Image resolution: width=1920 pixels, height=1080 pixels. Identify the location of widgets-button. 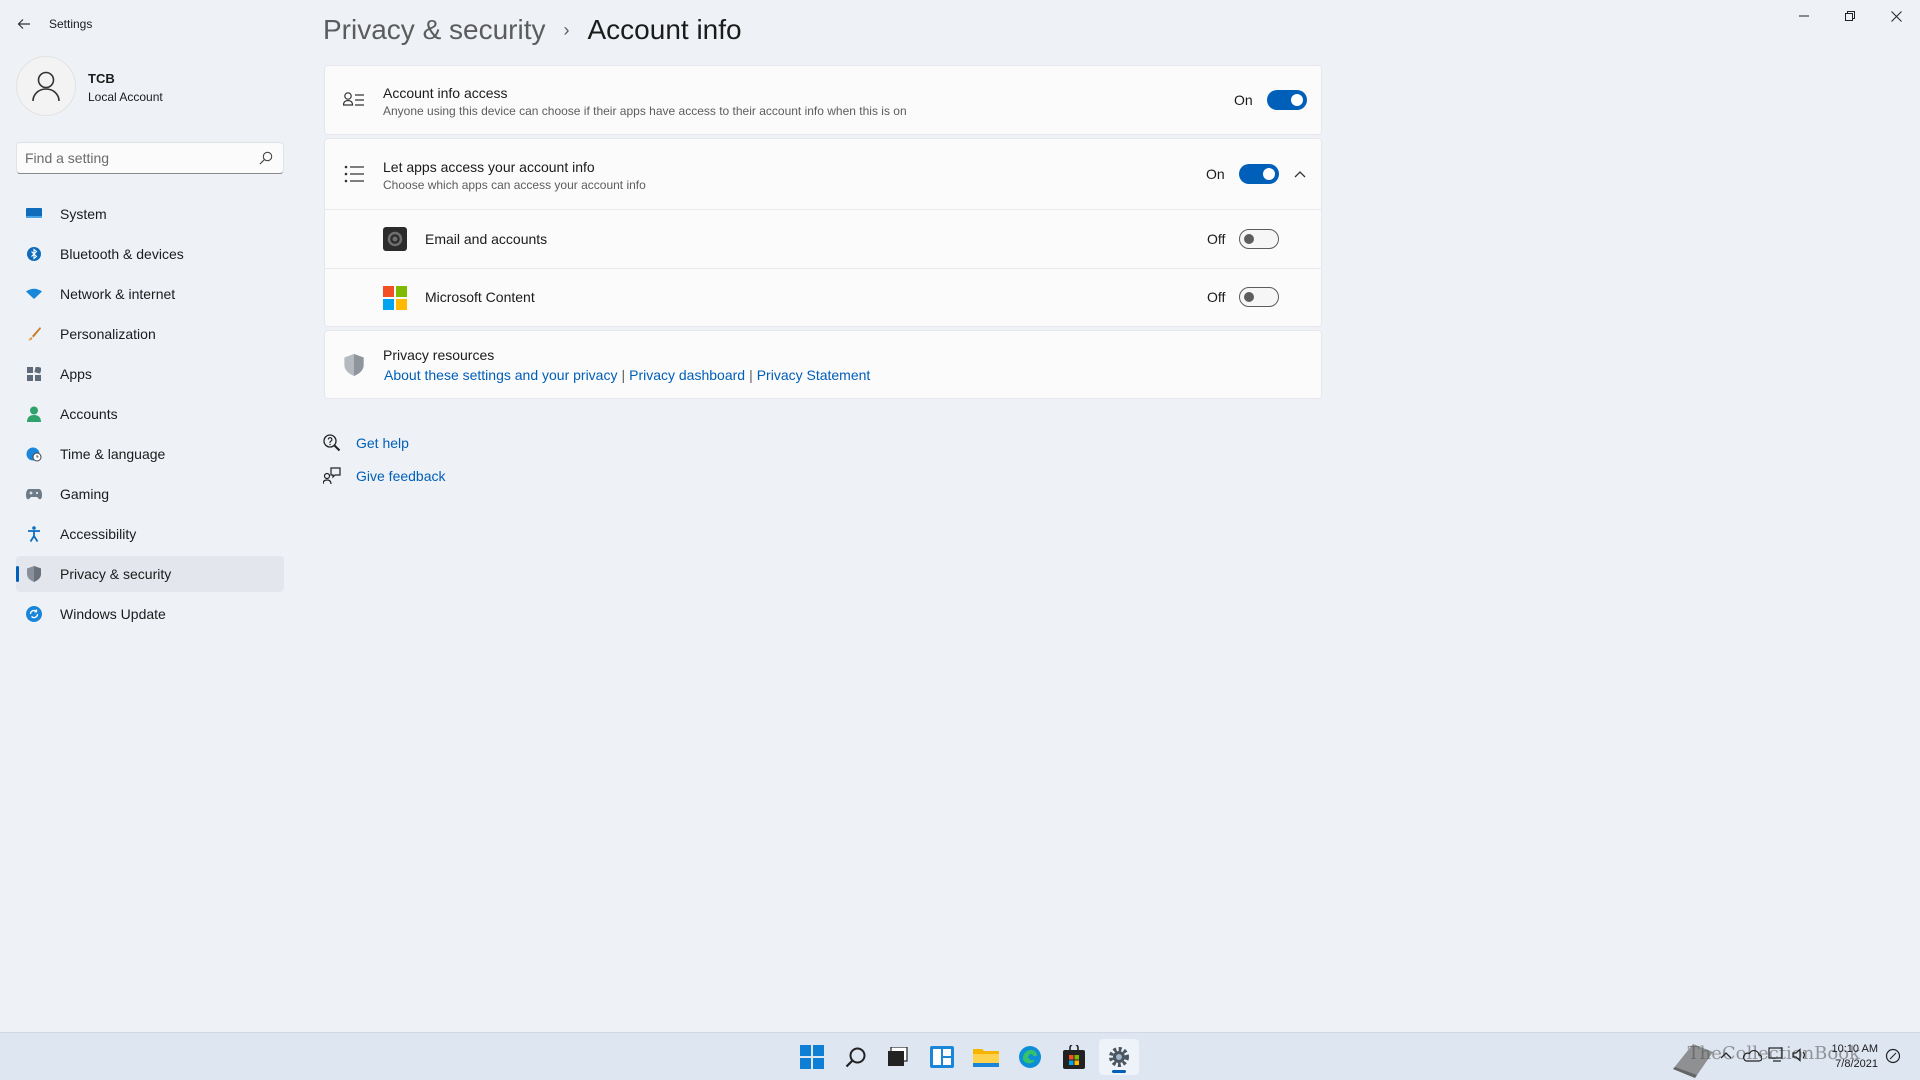
(942, 1057).